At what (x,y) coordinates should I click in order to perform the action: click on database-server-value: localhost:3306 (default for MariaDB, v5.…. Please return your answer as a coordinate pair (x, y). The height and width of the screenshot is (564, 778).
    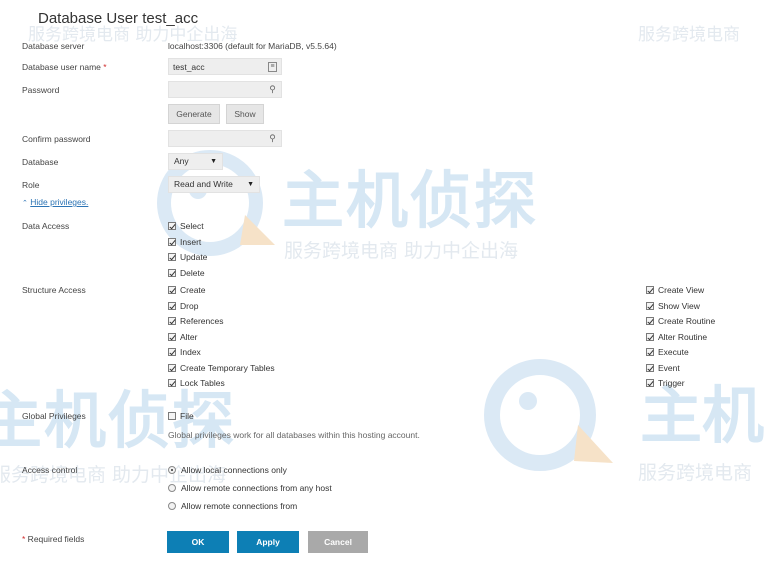
    Looking at the image, I should click on (252, 46).